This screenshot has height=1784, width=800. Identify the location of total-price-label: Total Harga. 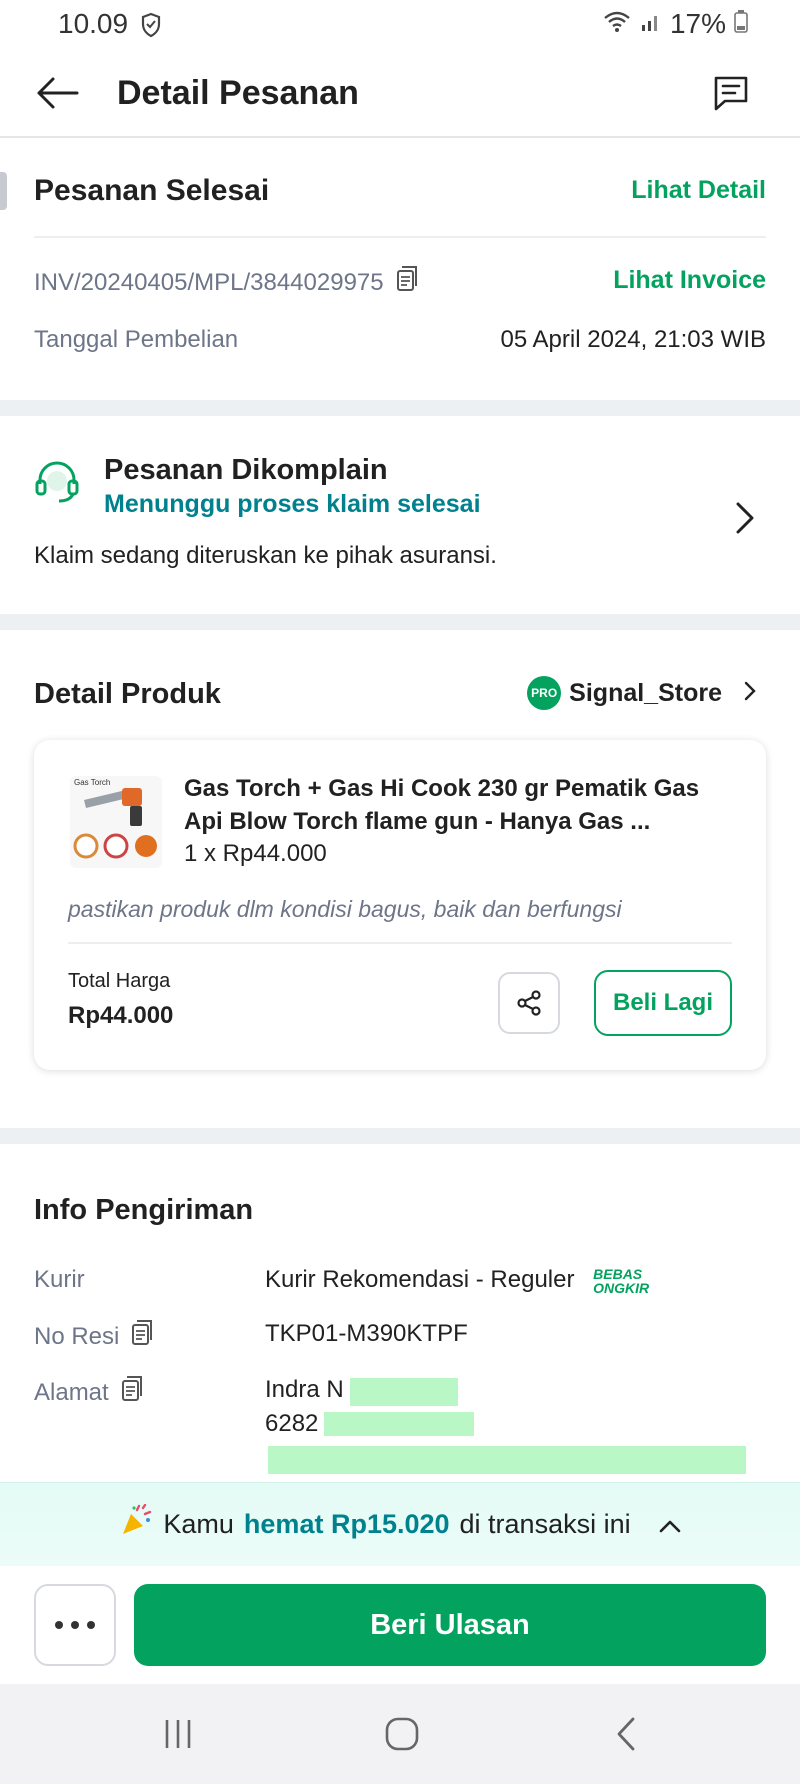
(119, 981).